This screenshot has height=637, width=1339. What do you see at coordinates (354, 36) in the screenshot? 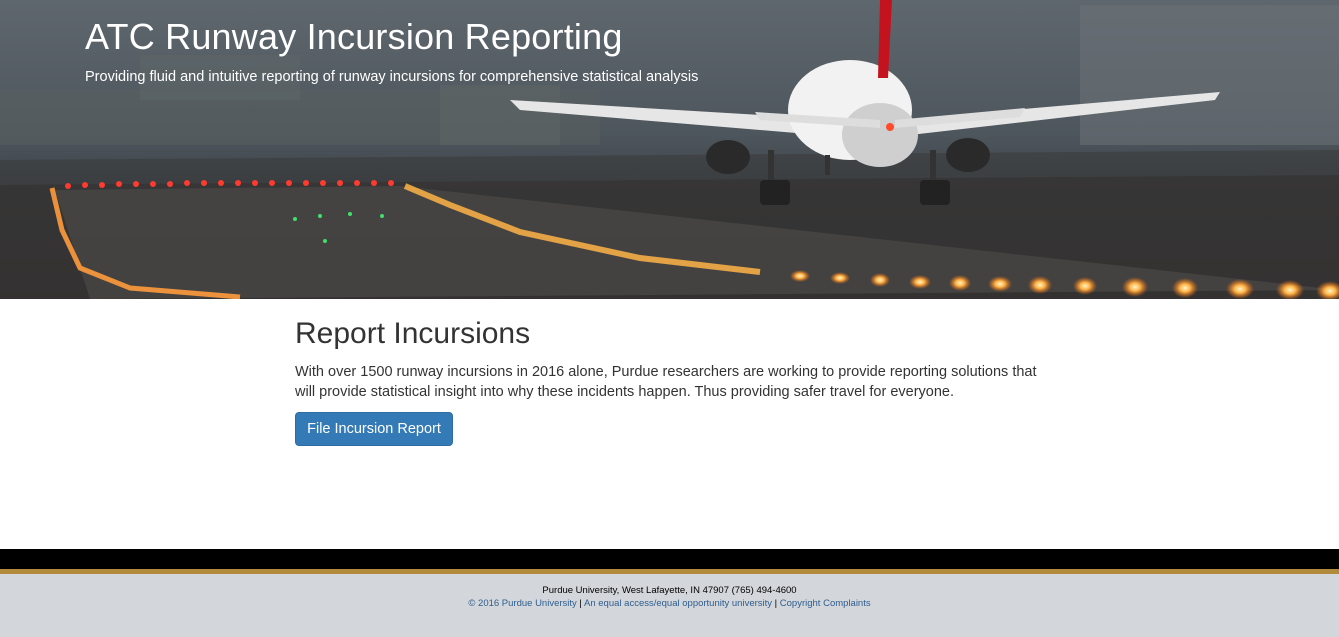
I see `page-title: ATC Runway Incursion Reporting` at bounding box center [354, 36].